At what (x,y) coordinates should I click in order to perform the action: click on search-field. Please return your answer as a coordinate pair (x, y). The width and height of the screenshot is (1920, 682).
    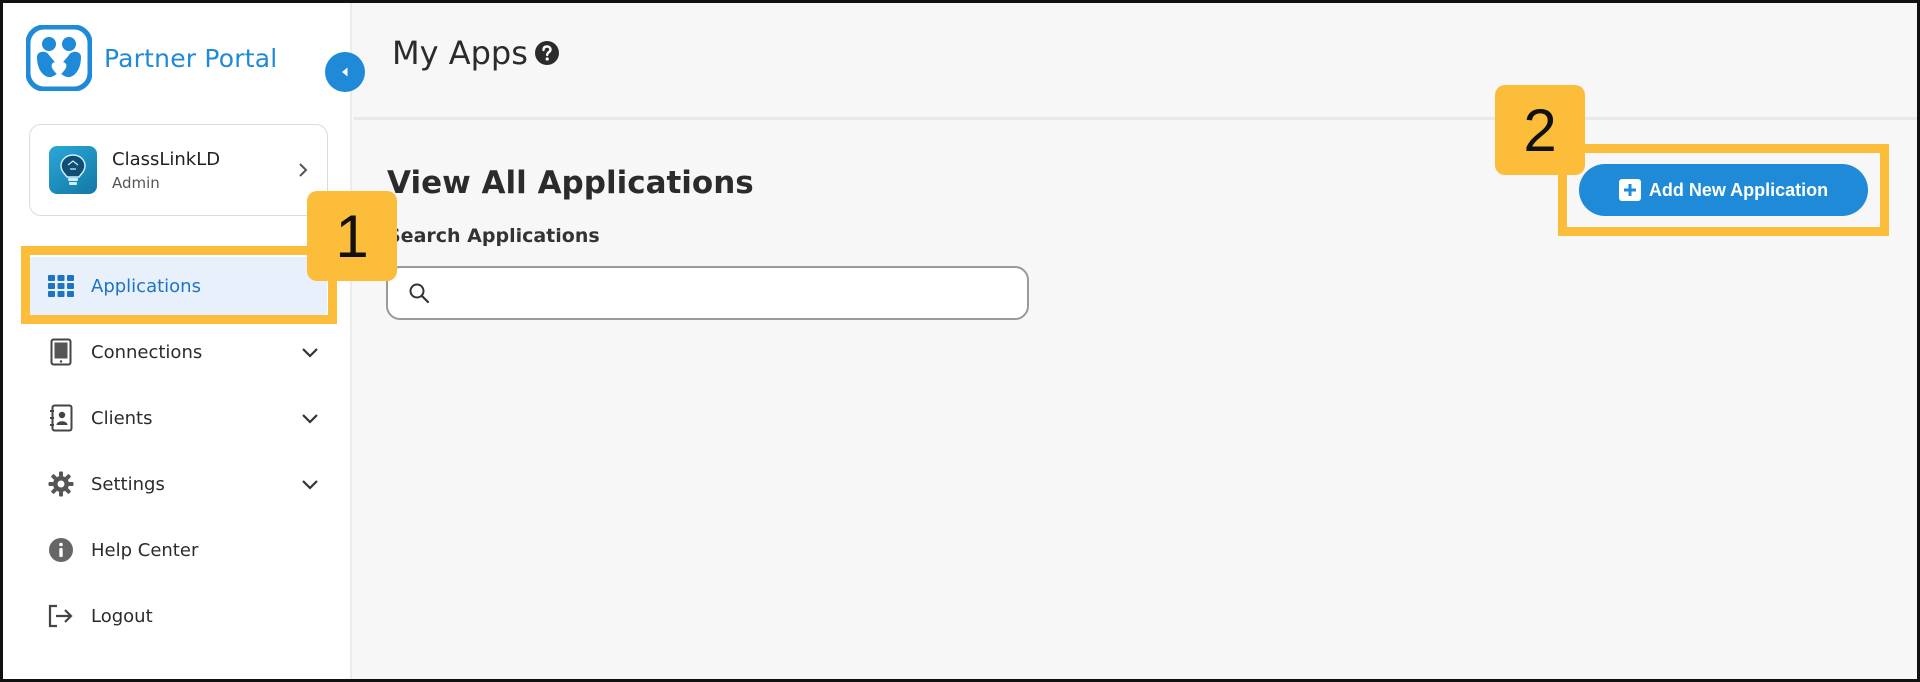
    Looking at the image, I should click on (707, 293).